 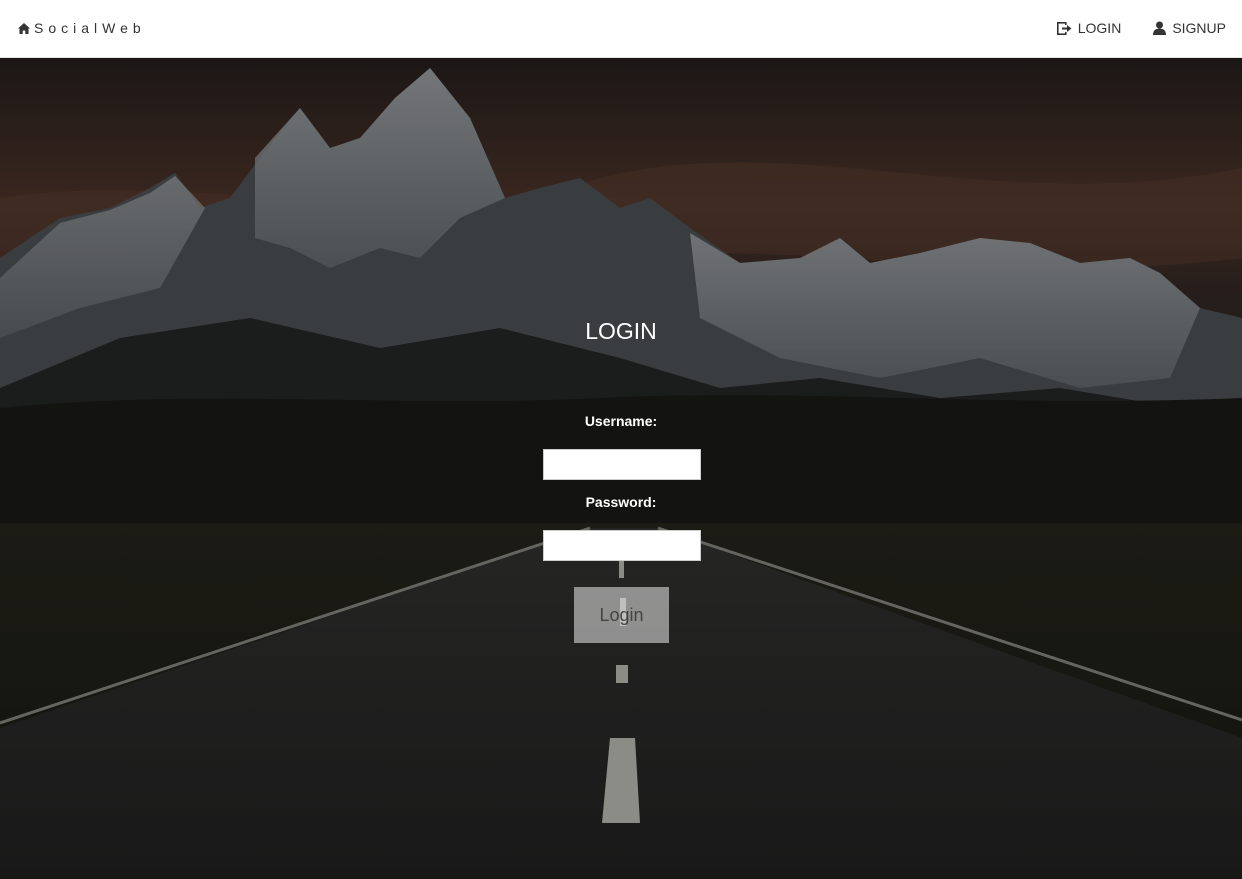 I want to click on home-icon, so click(x=24, y=28).